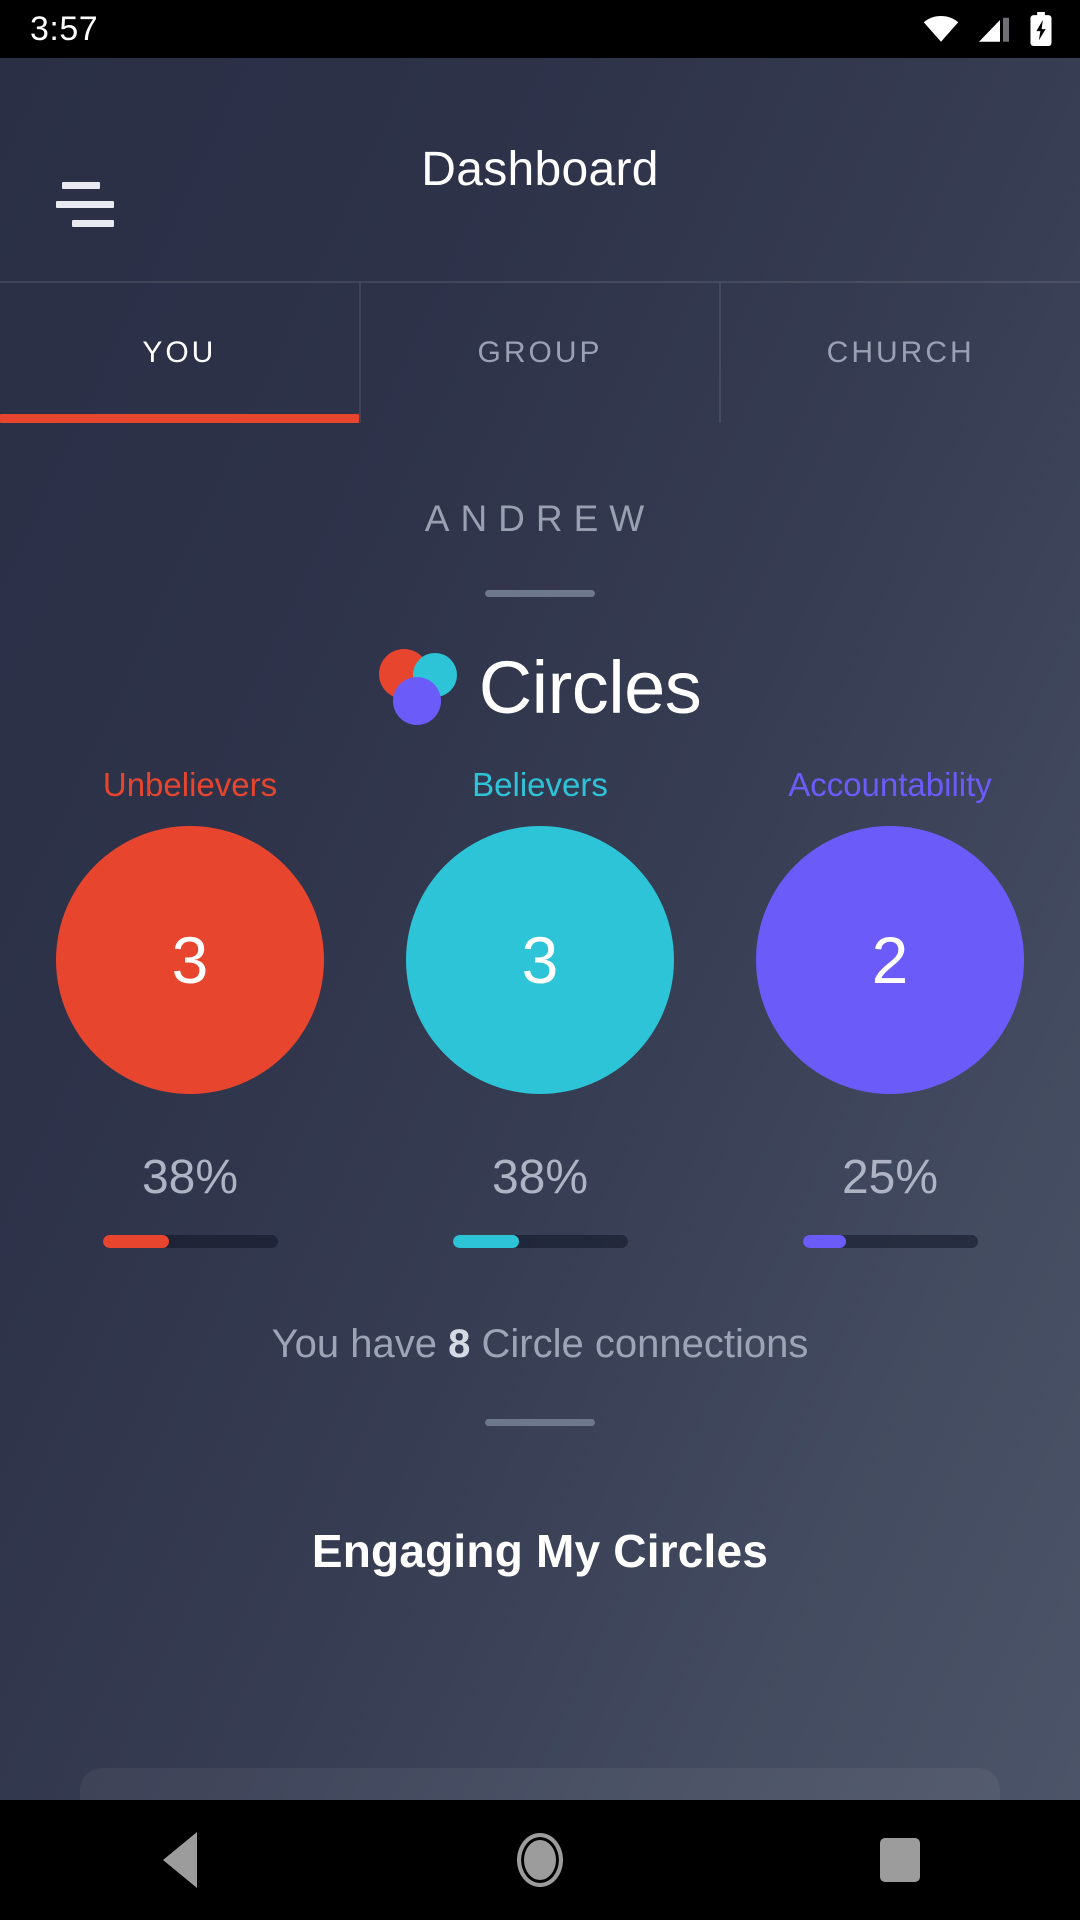 This screenshot has height=1920, width=1080. Describe the element at coordinates (190, 1241) in the screenshot. I see `metric-unbelievers-track` at that location.